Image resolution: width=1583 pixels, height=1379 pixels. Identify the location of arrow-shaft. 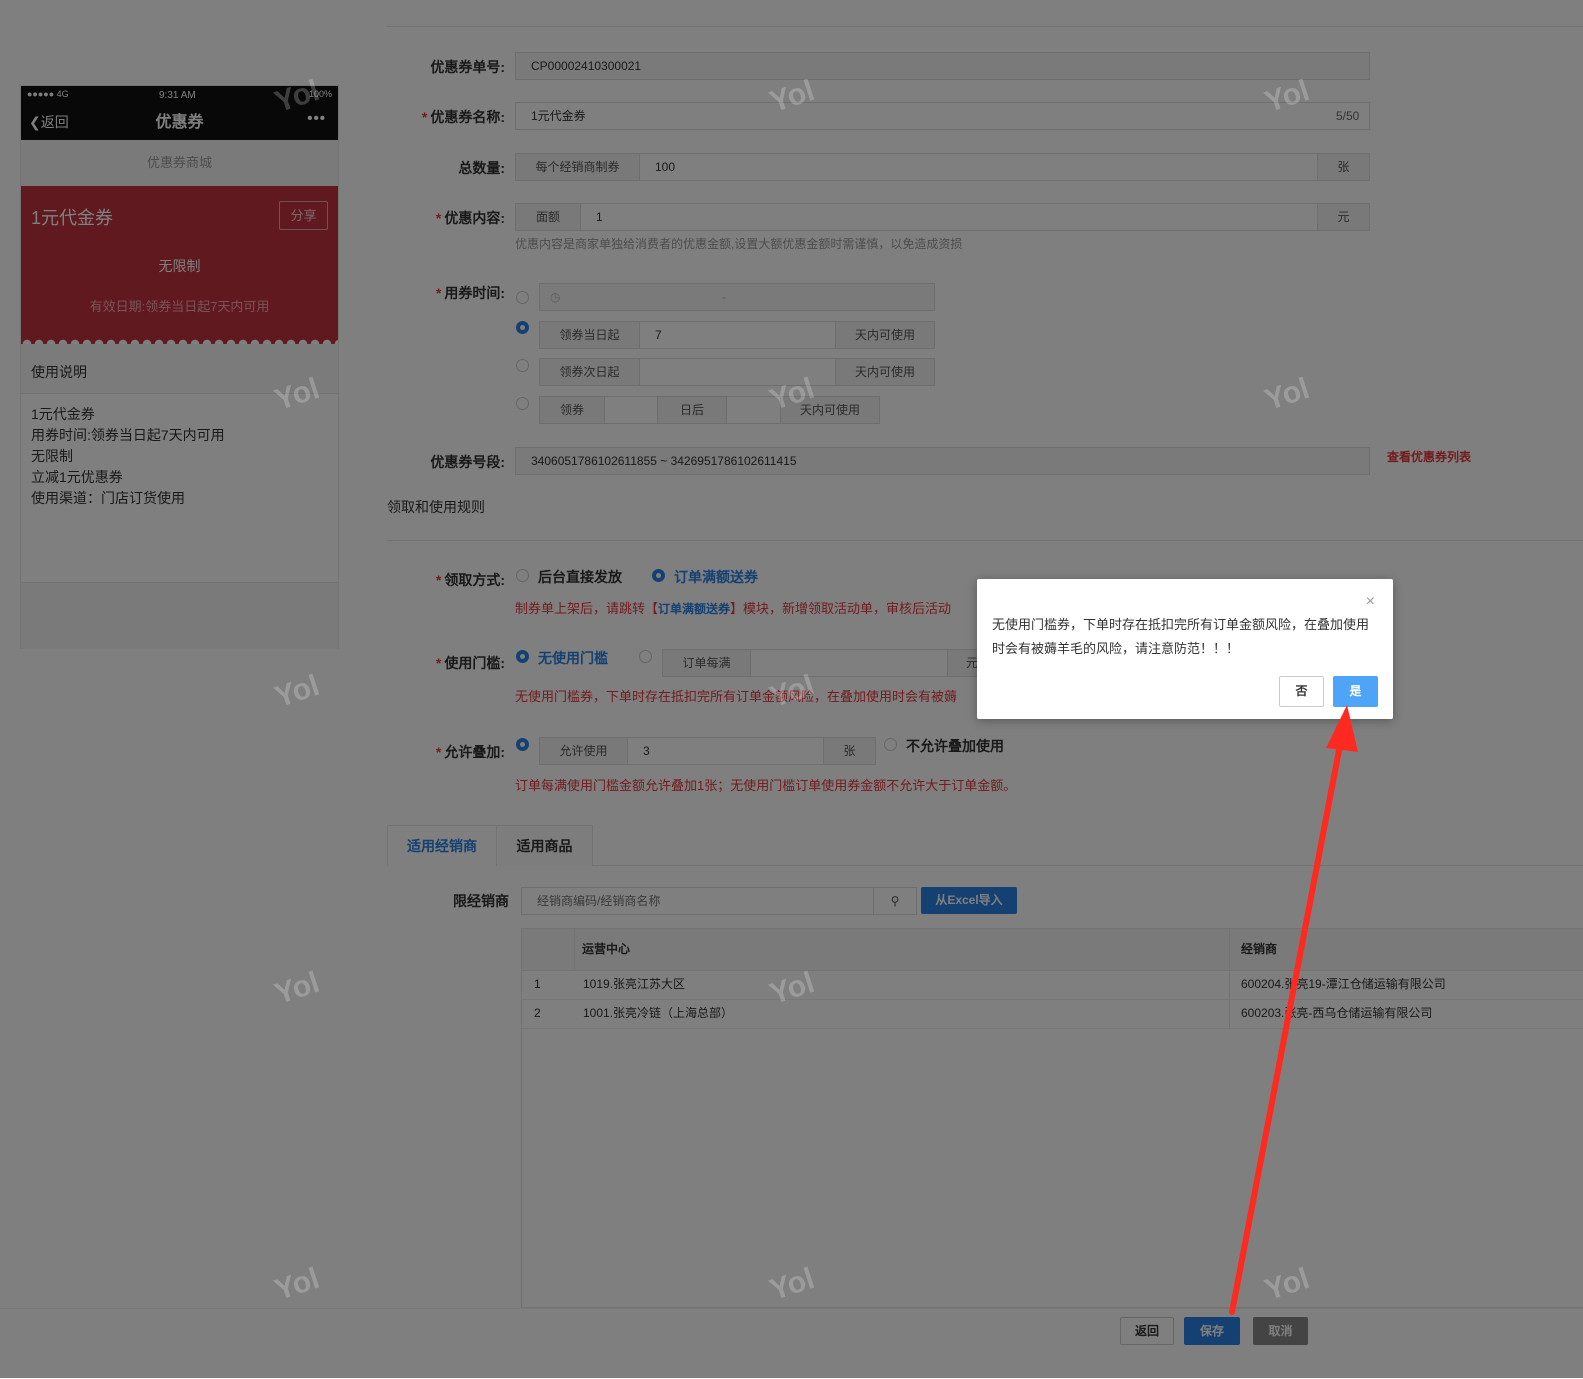
(1286, 1028).